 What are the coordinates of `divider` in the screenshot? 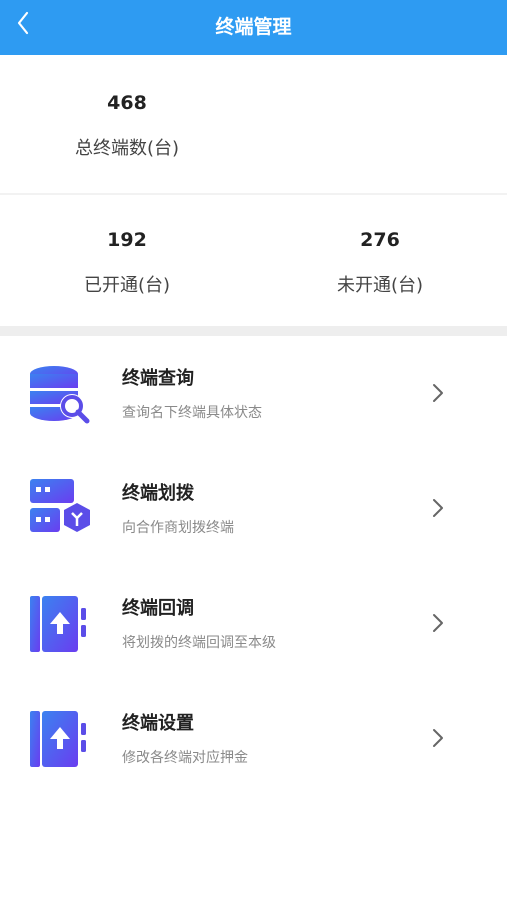 It's located at (253, 194).